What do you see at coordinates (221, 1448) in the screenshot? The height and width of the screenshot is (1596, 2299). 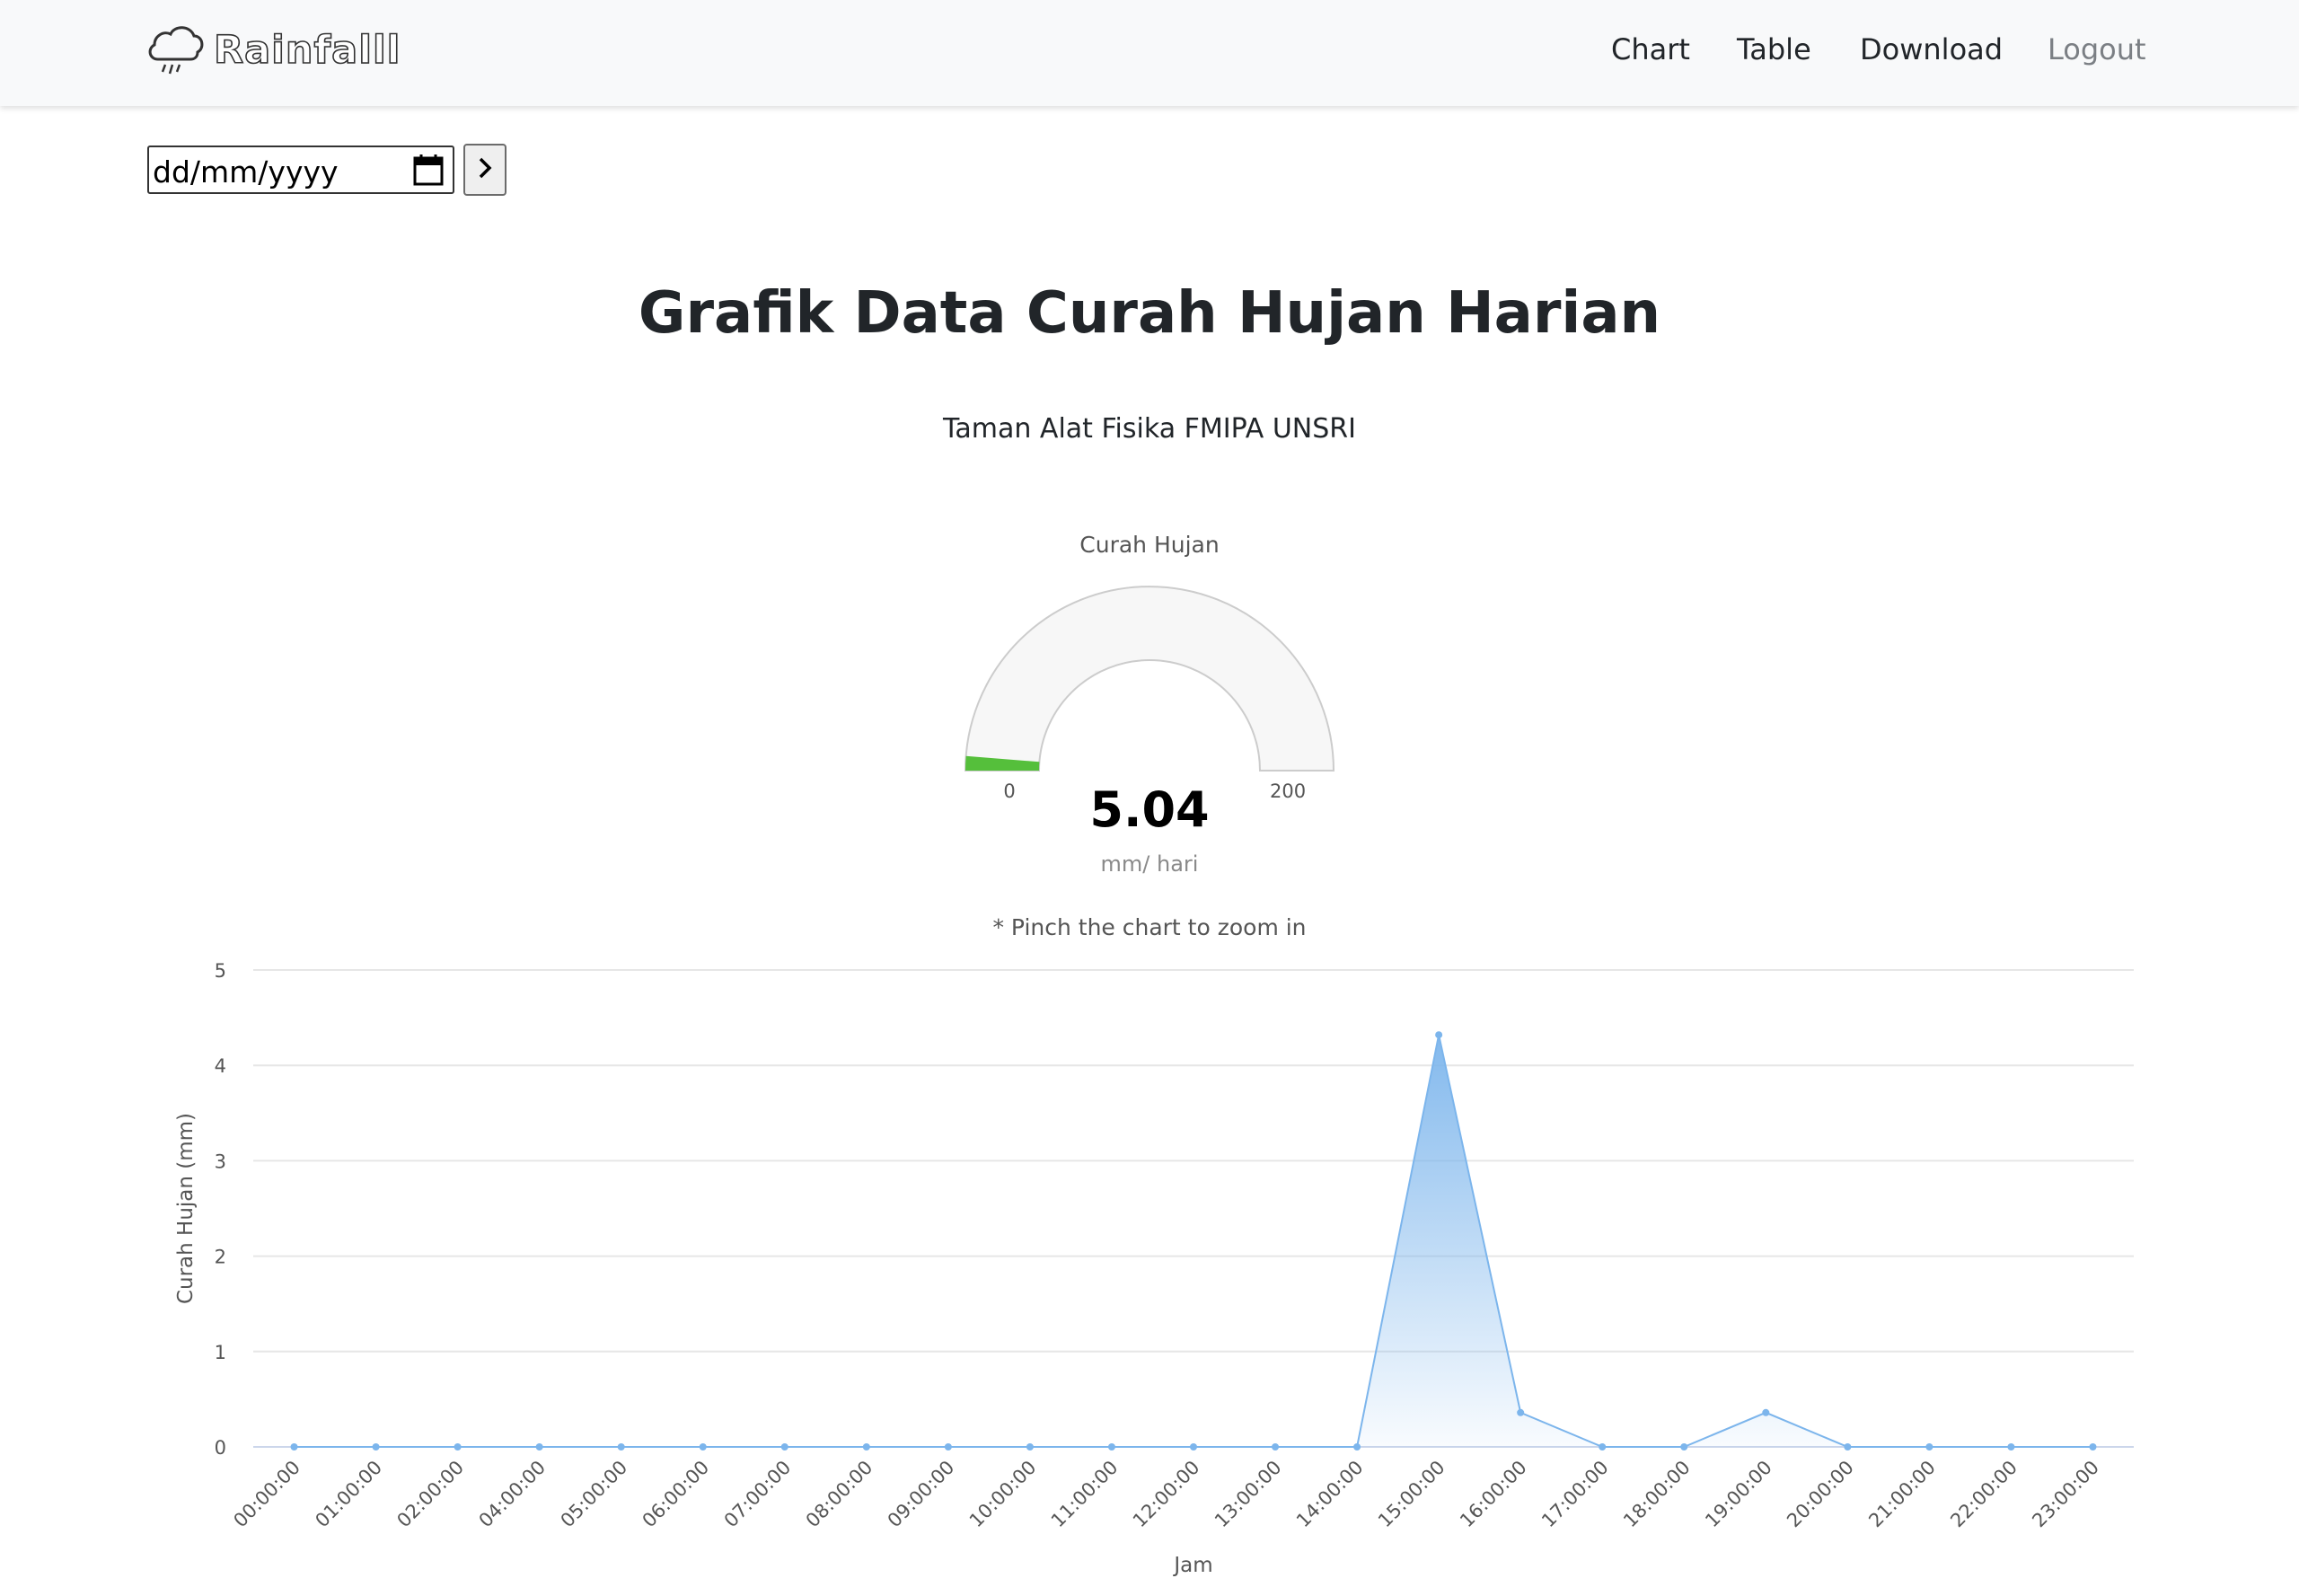 I see `y-tick-label: 0` at bounding box center [221, 1448].